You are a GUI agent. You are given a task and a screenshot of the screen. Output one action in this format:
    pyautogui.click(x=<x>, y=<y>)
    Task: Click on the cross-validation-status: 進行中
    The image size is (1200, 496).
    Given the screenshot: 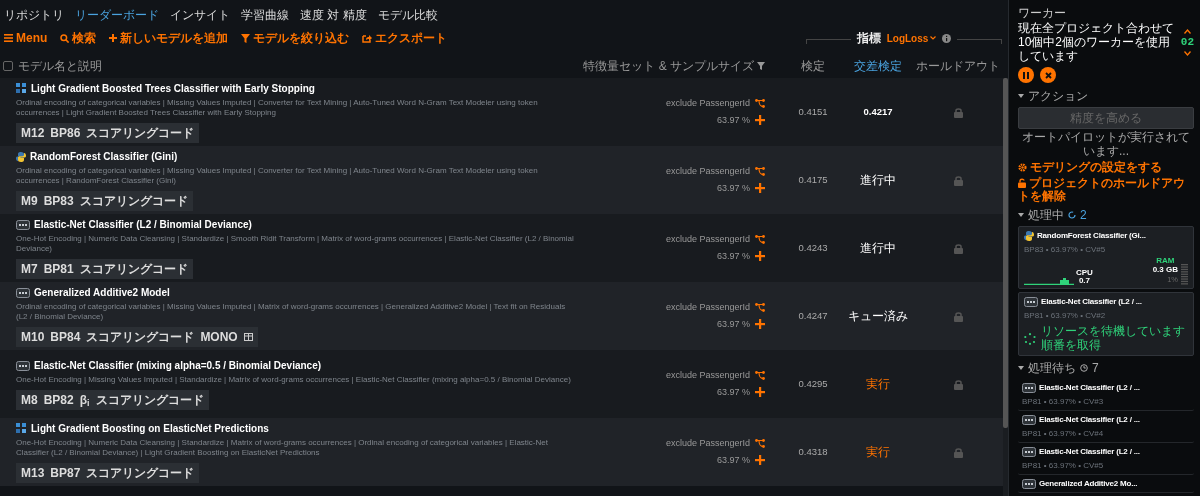 What is the action you would take?
    pyautogui.click(x=878, y=180)
    